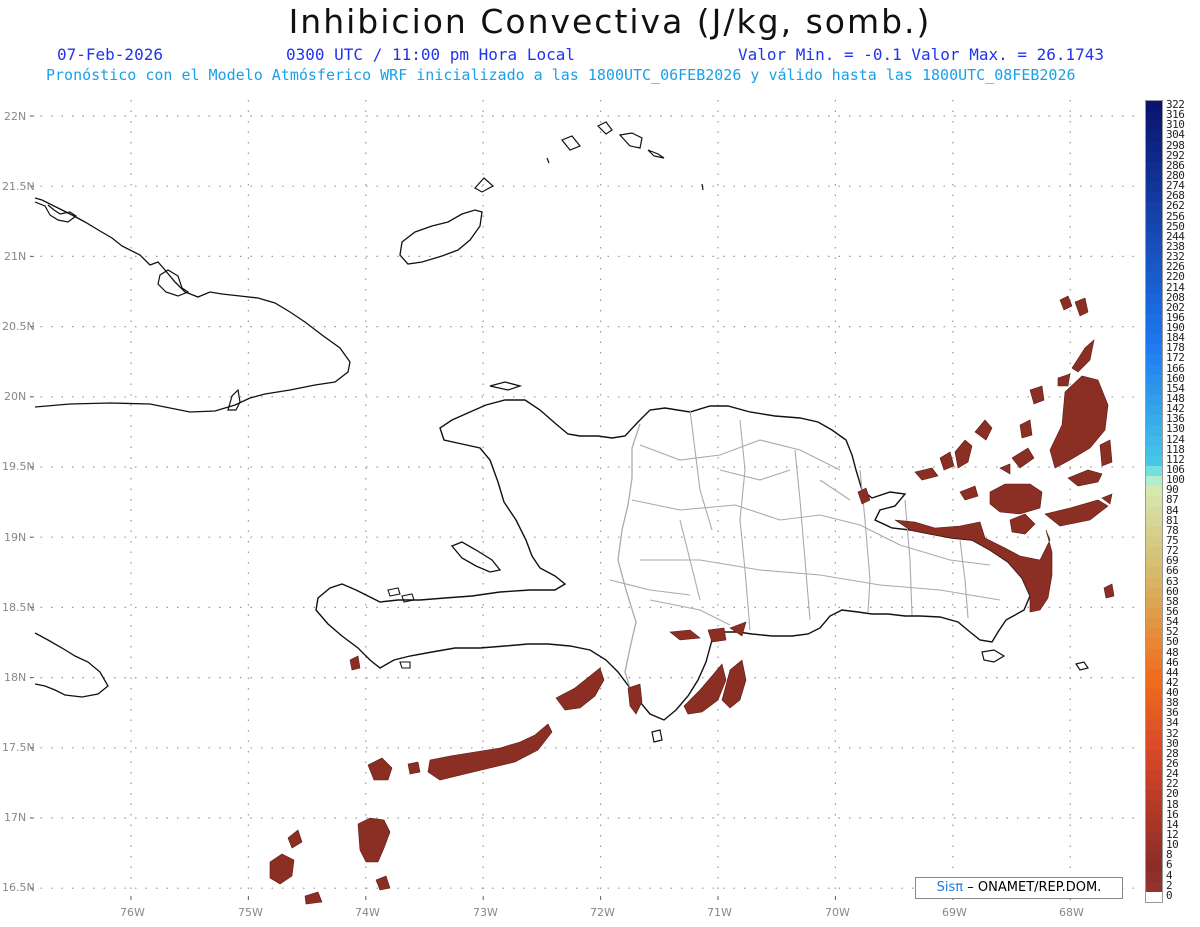  Describe the element at coordinates (1082, 666) in the screenshot. I see `coastline-mona` at that location.